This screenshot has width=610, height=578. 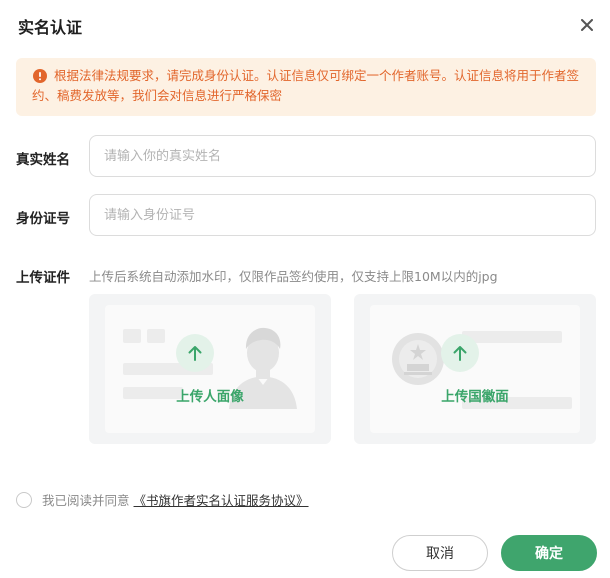 I want to click on agreement-row: 我已阅读并同意 《书旗作者实名认证服务协议》, so click(x=162, y=499).